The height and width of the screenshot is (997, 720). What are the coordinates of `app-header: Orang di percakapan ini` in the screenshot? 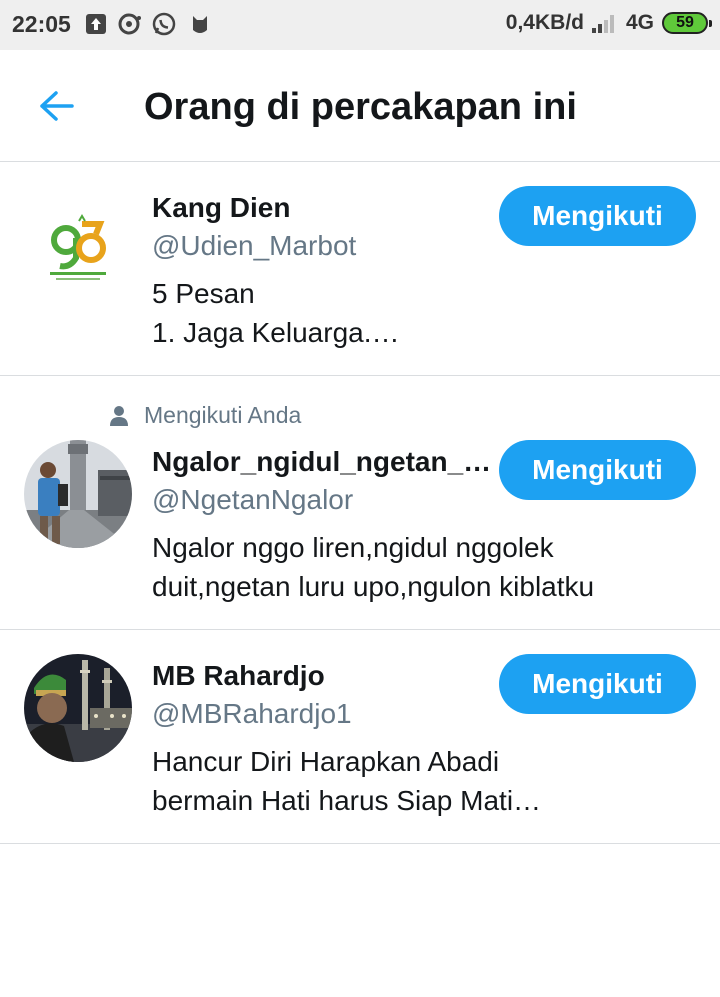 It's located at (360, 106).